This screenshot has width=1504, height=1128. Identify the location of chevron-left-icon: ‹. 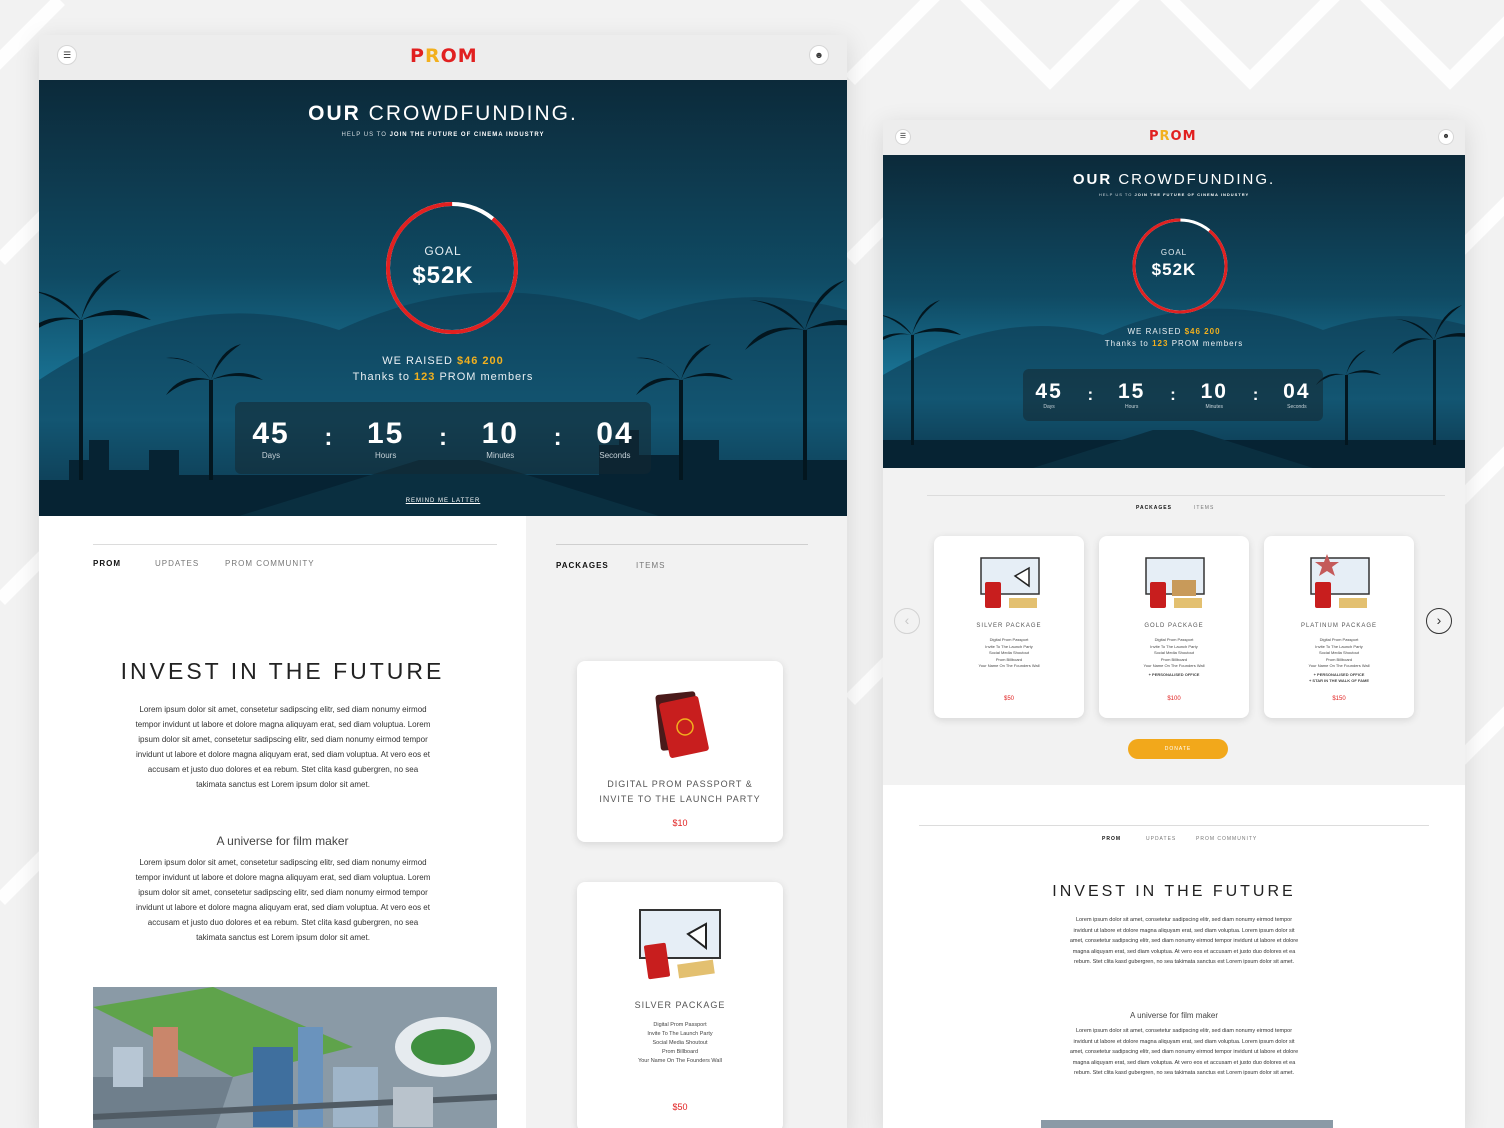
(907, 621).